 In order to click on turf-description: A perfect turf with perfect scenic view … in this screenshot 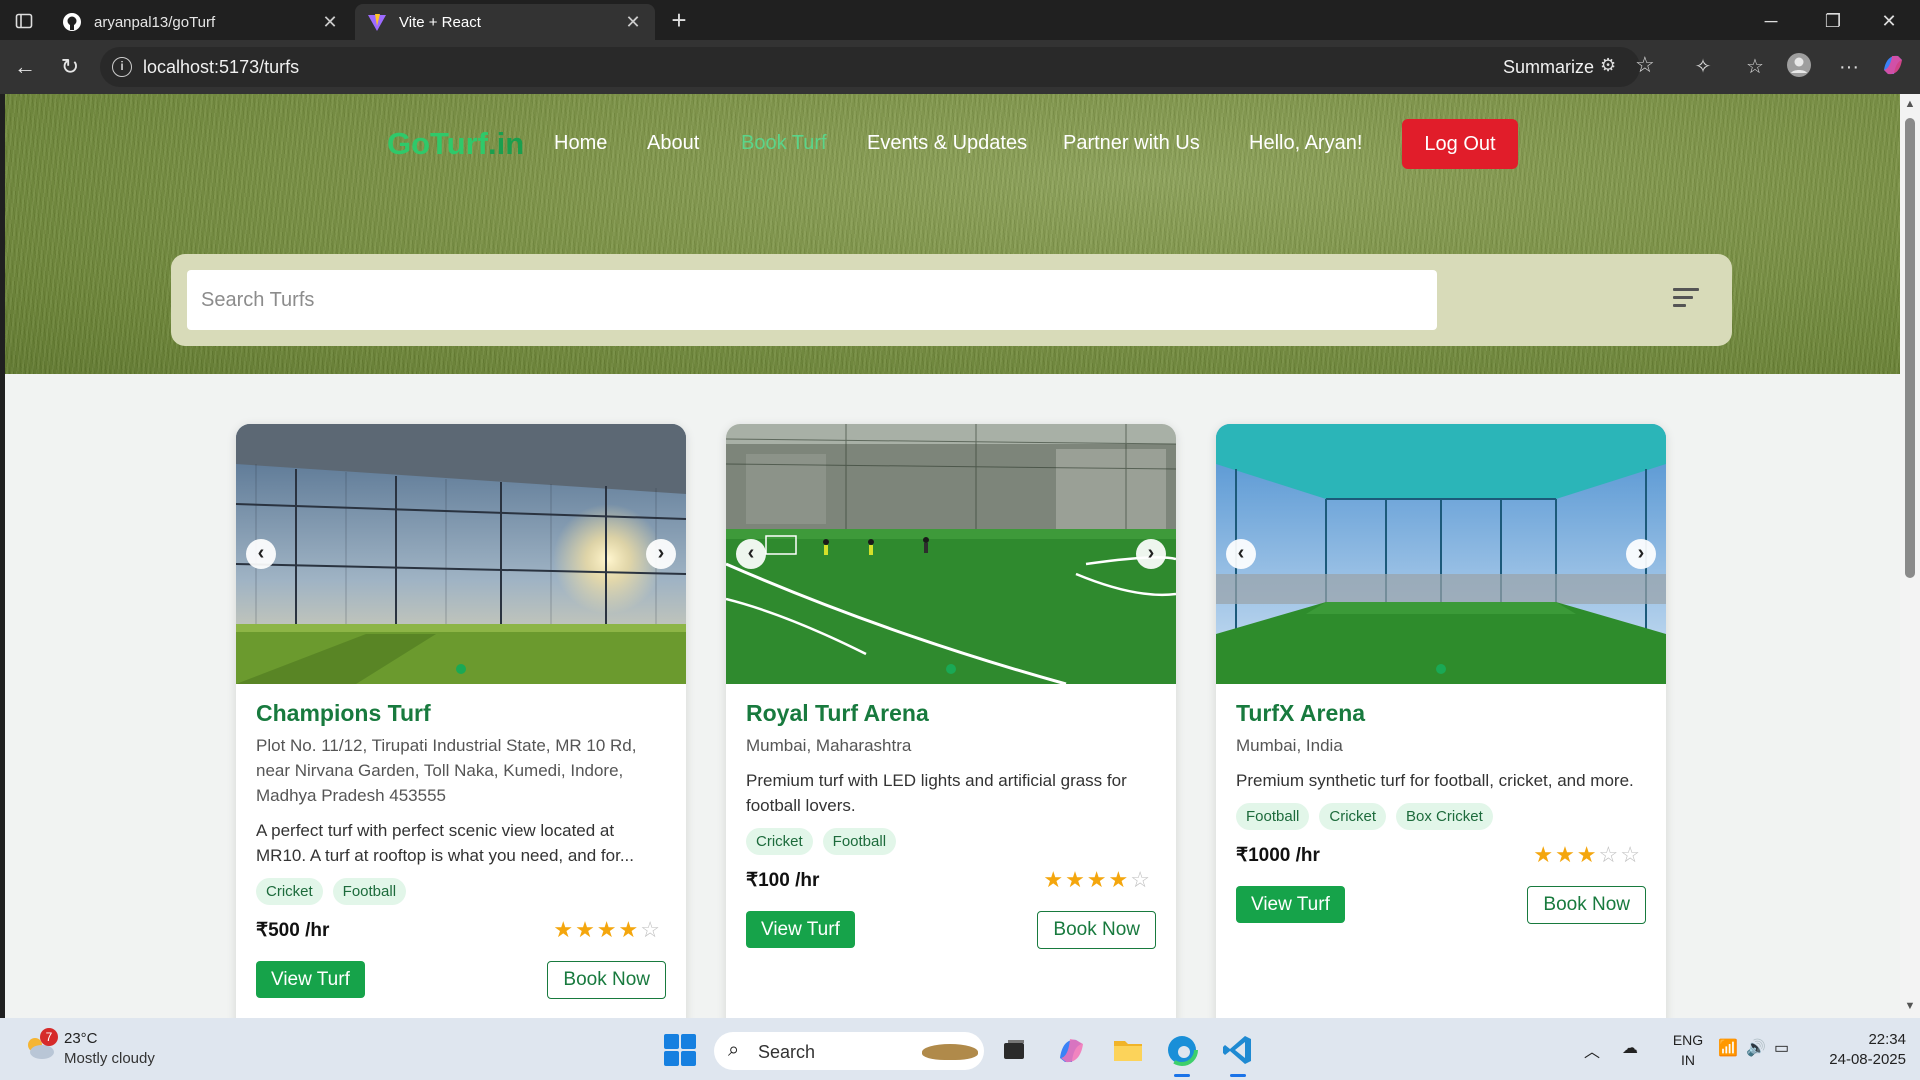, I will do `click(445, 843)`.